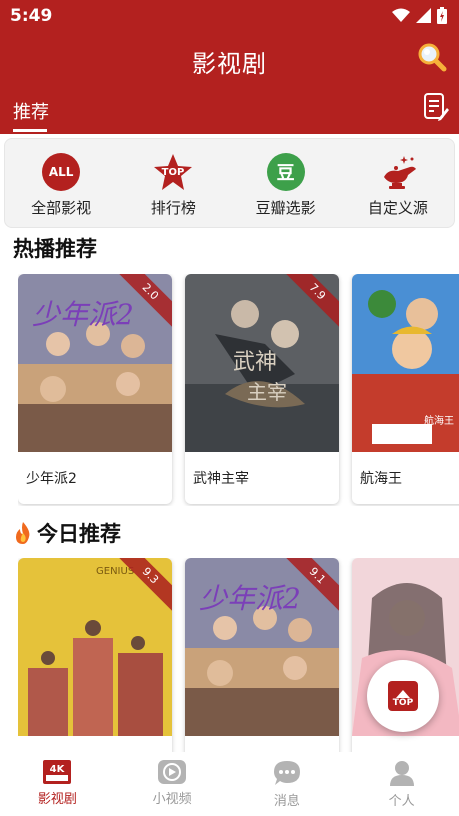 This screenshot has height=816, width=459. I want to click on nav-label: 小视频, so click(172, 799).